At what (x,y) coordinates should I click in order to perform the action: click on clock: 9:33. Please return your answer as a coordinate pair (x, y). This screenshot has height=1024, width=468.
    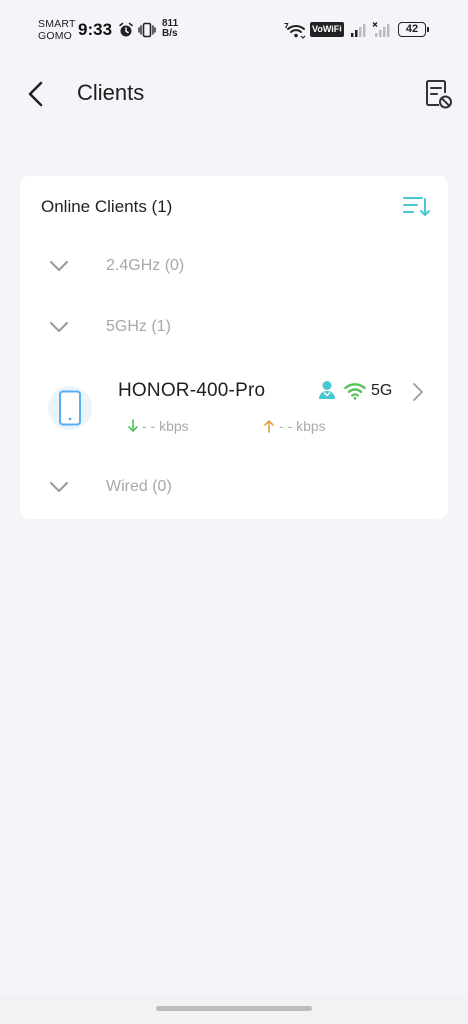
    Looking at the image, I should click on (95, 29).